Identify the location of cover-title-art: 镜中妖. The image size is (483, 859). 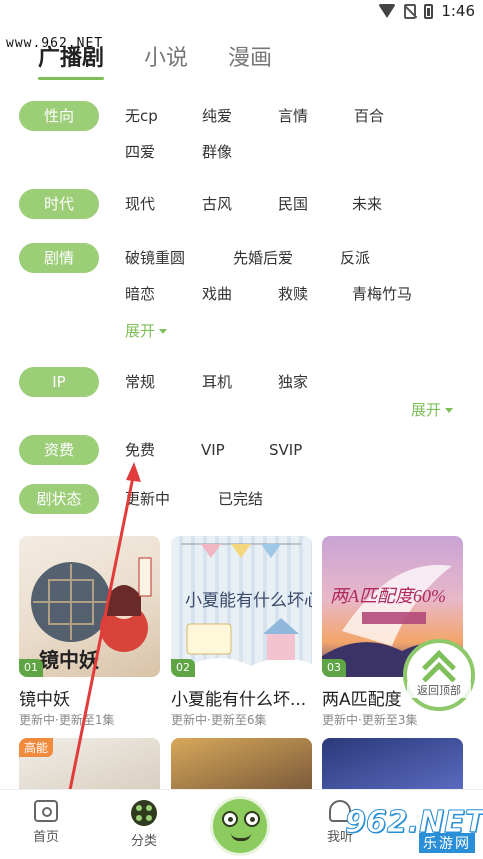
(69, 660).